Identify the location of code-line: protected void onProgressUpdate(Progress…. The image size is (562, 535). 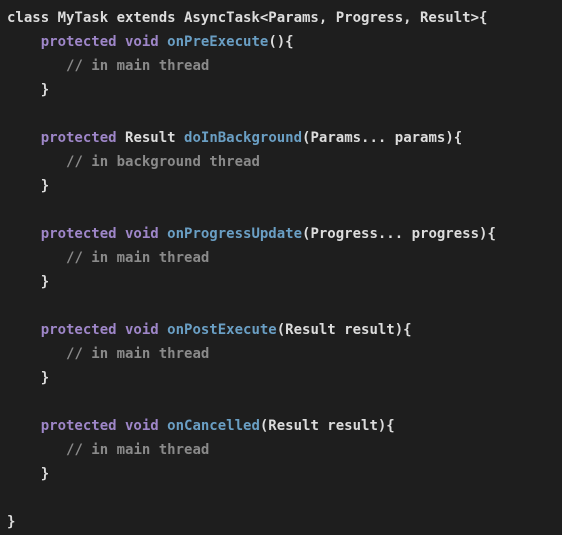
(284, 234).